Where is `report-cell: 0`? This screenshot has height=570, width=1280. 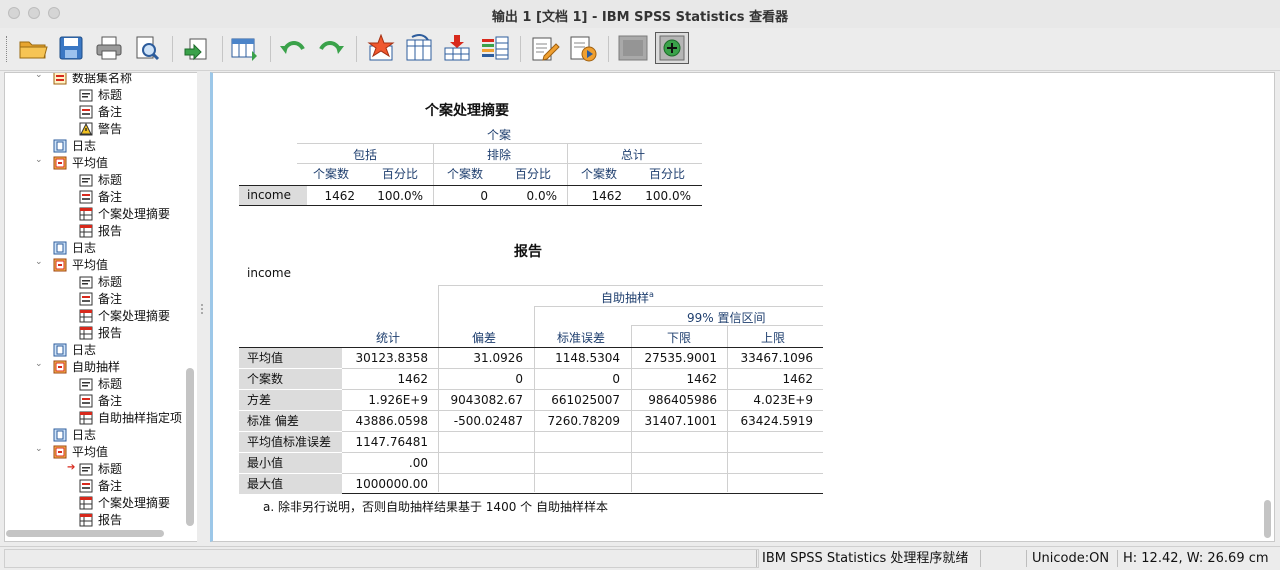 report-cell: 0 is located at coordinates (519, 379).